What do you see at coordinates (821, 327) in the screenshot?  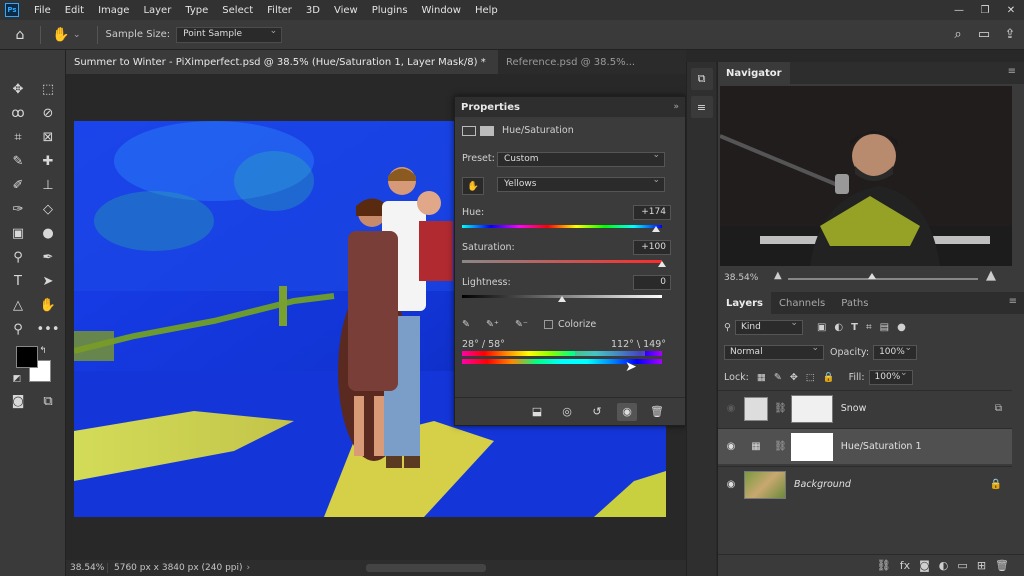 I see `filter-pixel-icon: ▣` at bounding box center [821, 327].